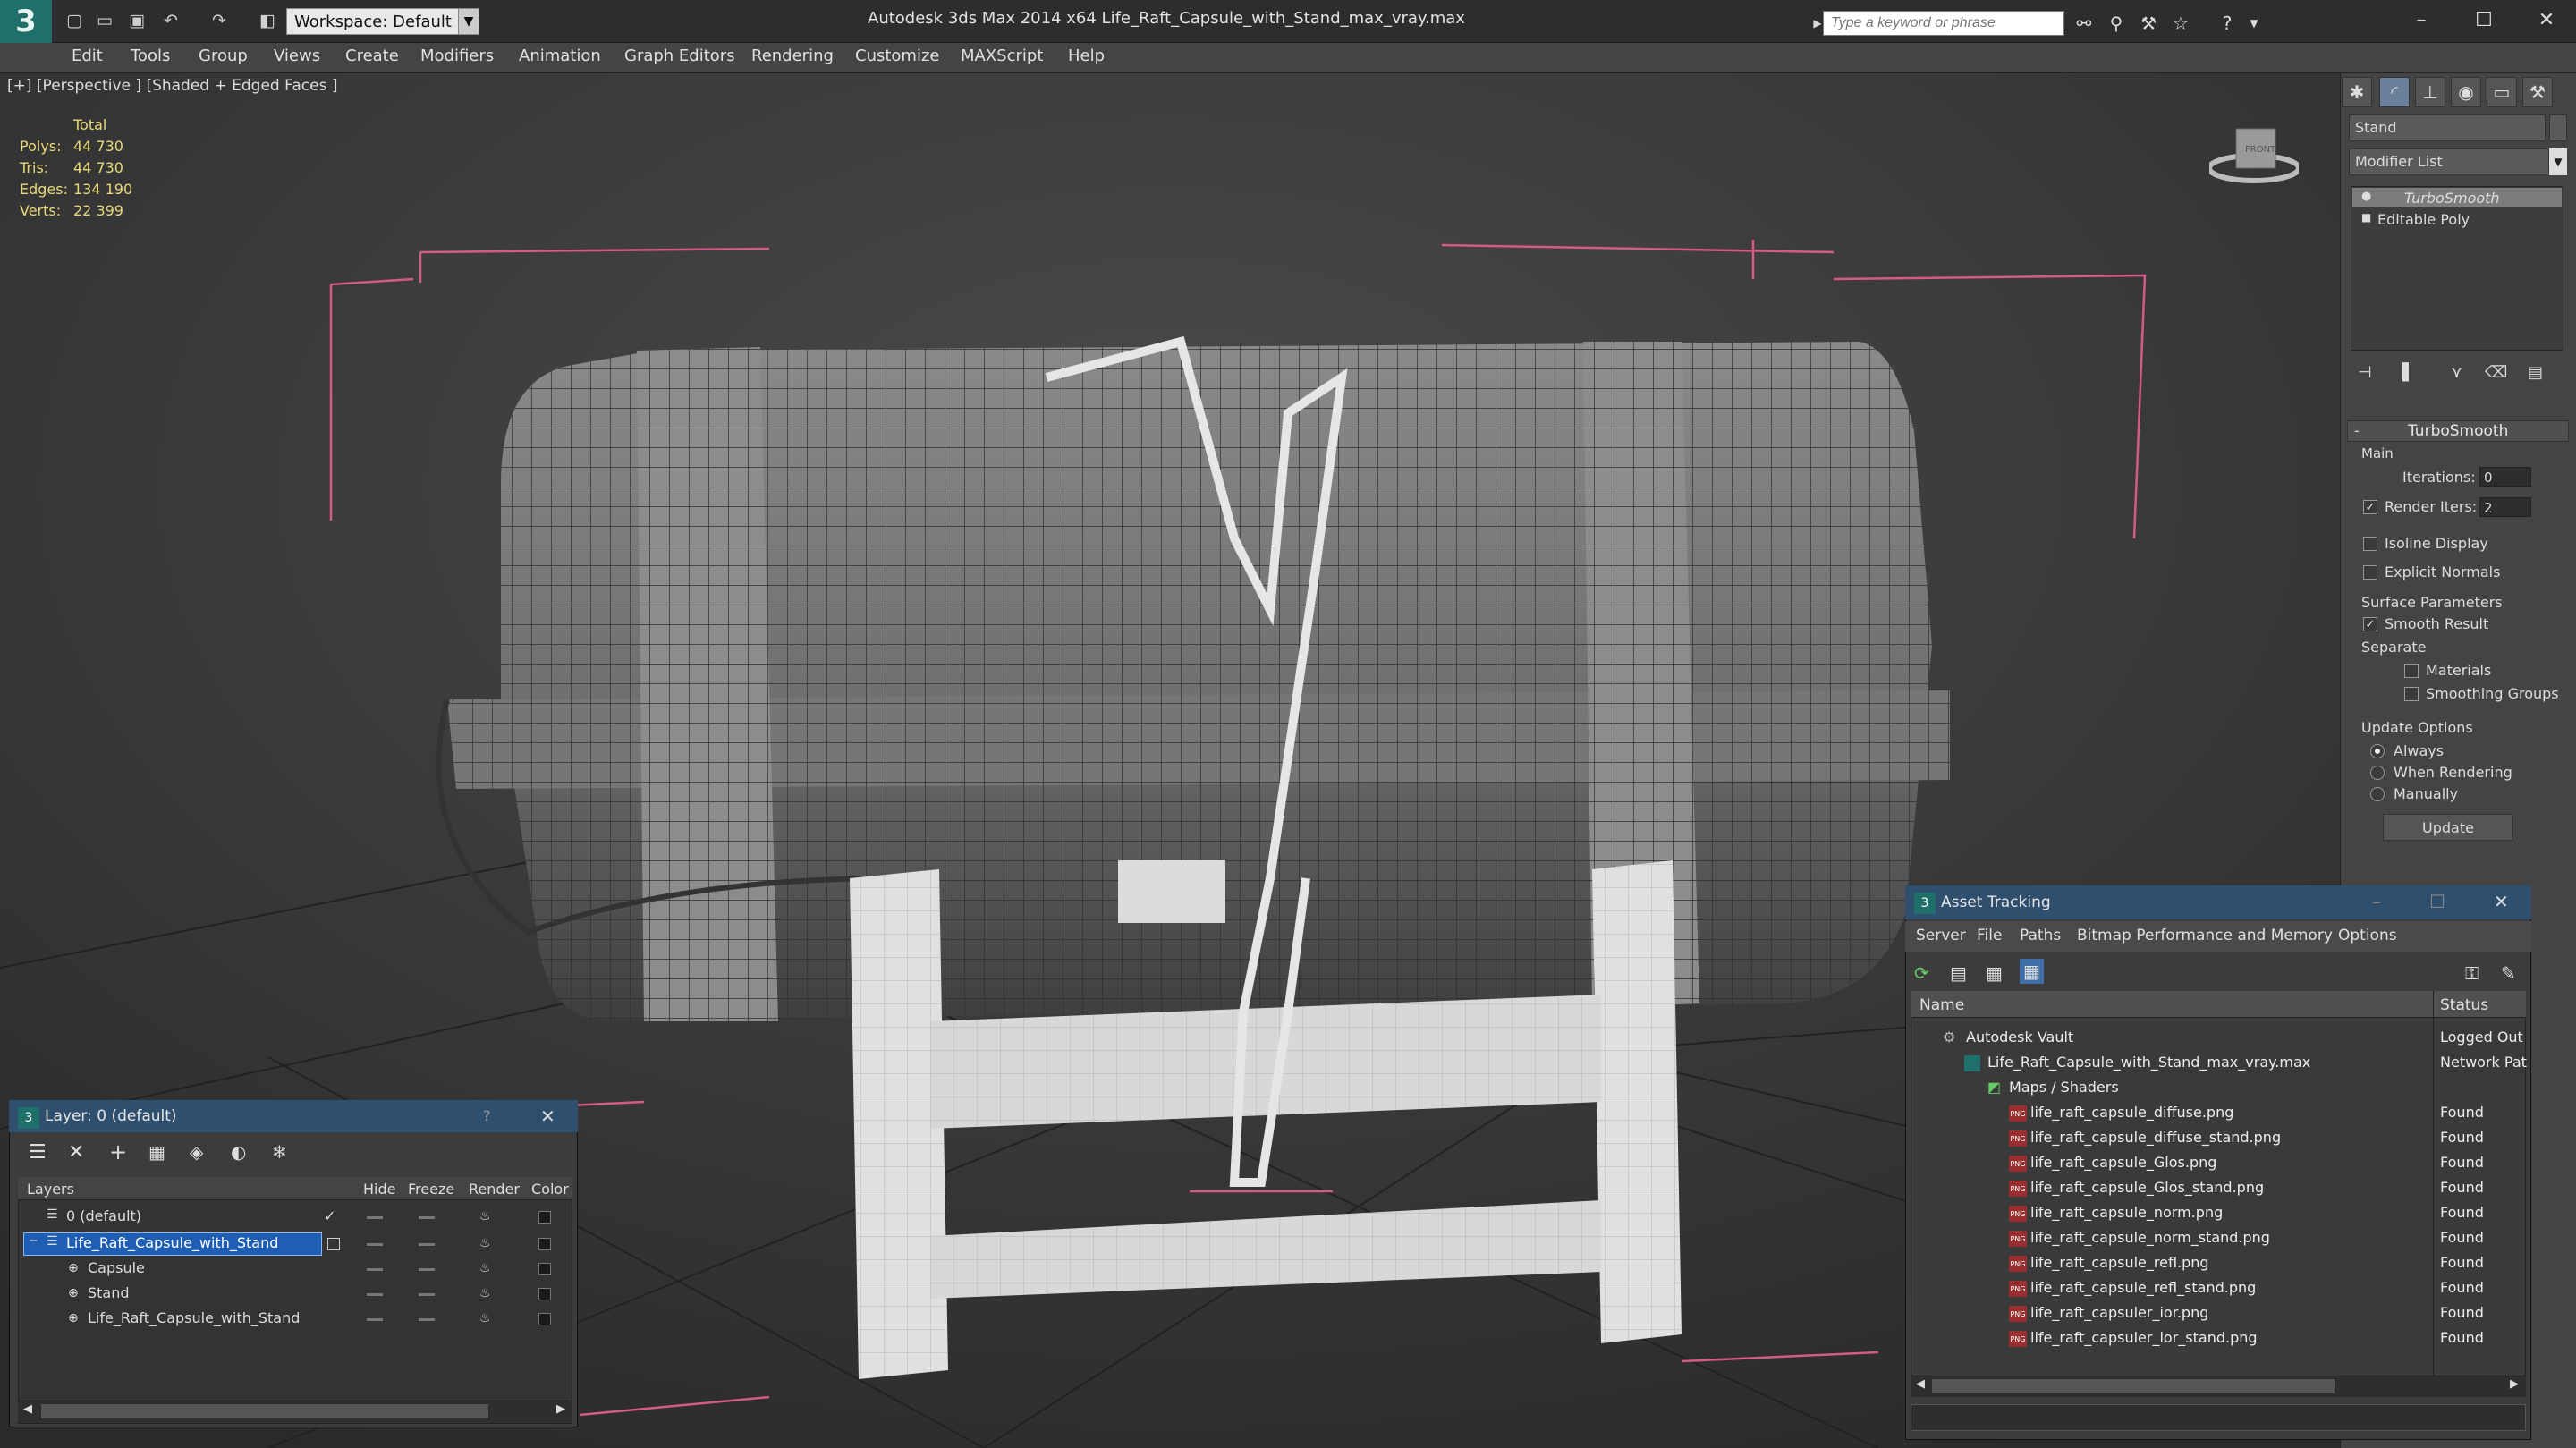  I want to click on asset-menu-file: File, so click(1989, 935).